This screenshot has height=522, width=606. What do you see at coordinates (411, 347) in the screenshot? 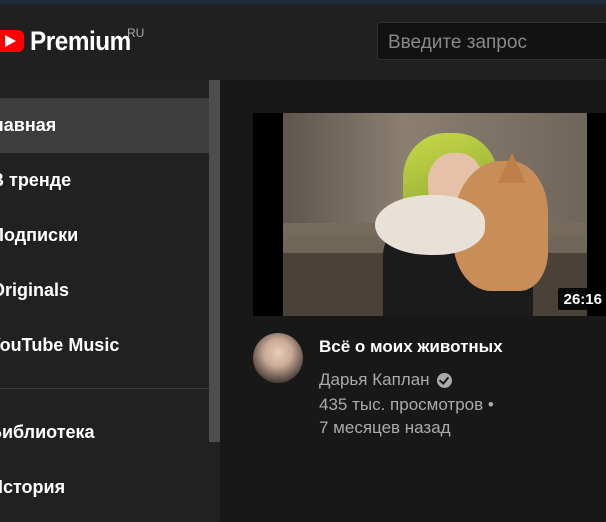
I see `video-title: Всё о моих животных` at bounding box center [411, 347].